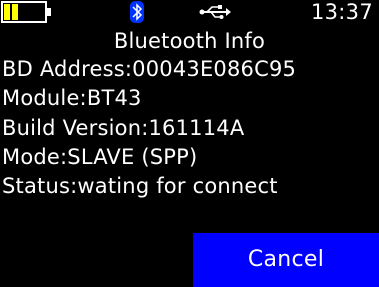 This screenshot has width=379, height=287. Describe the element at coordinates (100, 157) in the screenshot. I see `mode-text: Mode:SLAVE (SPP)` at that location.